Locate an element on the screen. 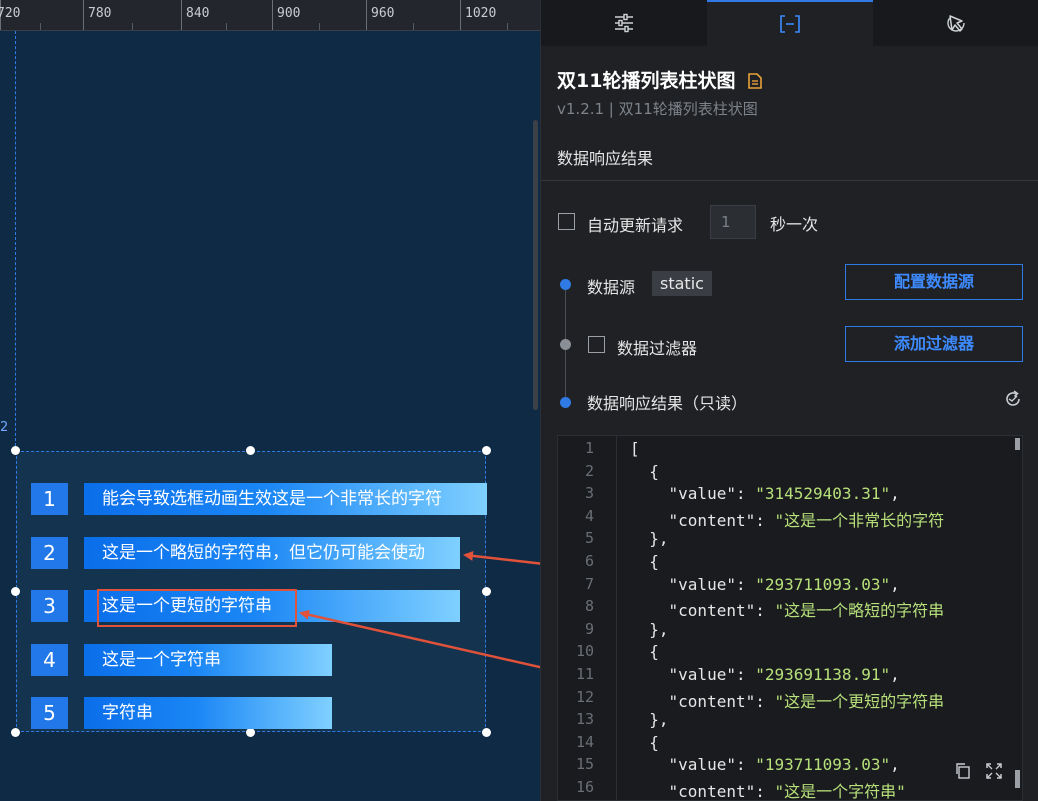 This screenshot has height=801, width=1038. rank-badge: 1 is located at coordinates (49, 499).